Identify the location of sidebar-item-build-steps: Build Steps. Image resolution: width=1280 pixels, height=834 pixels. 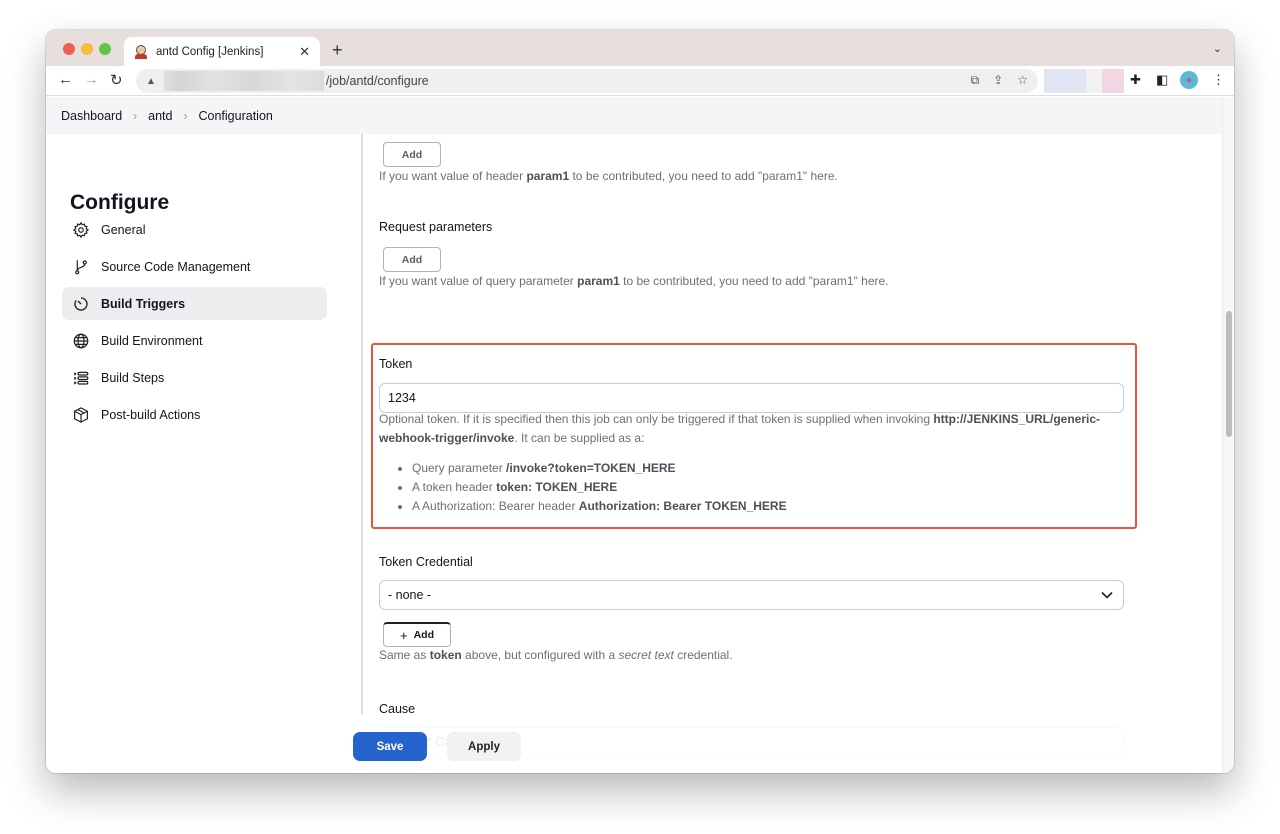
(194, 377).